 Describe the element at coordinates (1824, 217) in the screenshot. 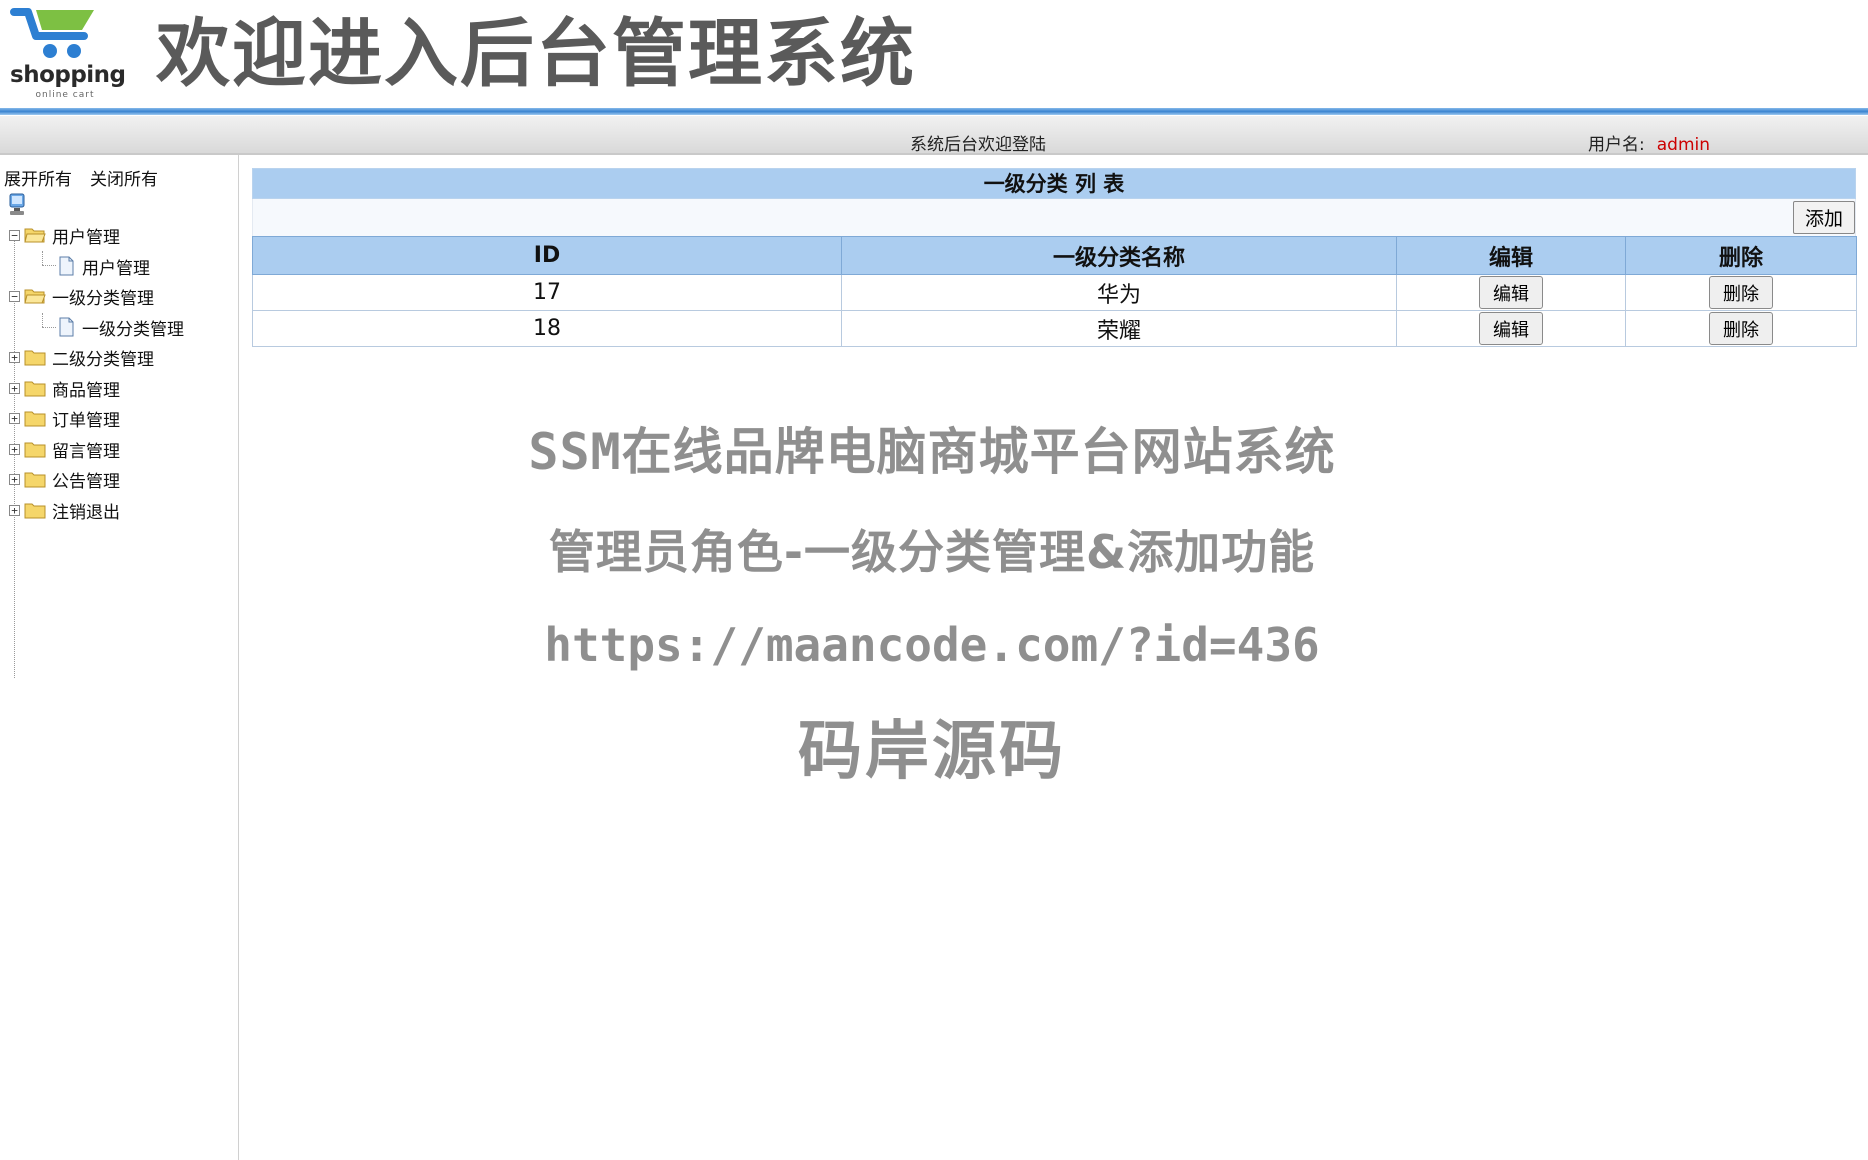

I see `add-button: 添加` at that location.